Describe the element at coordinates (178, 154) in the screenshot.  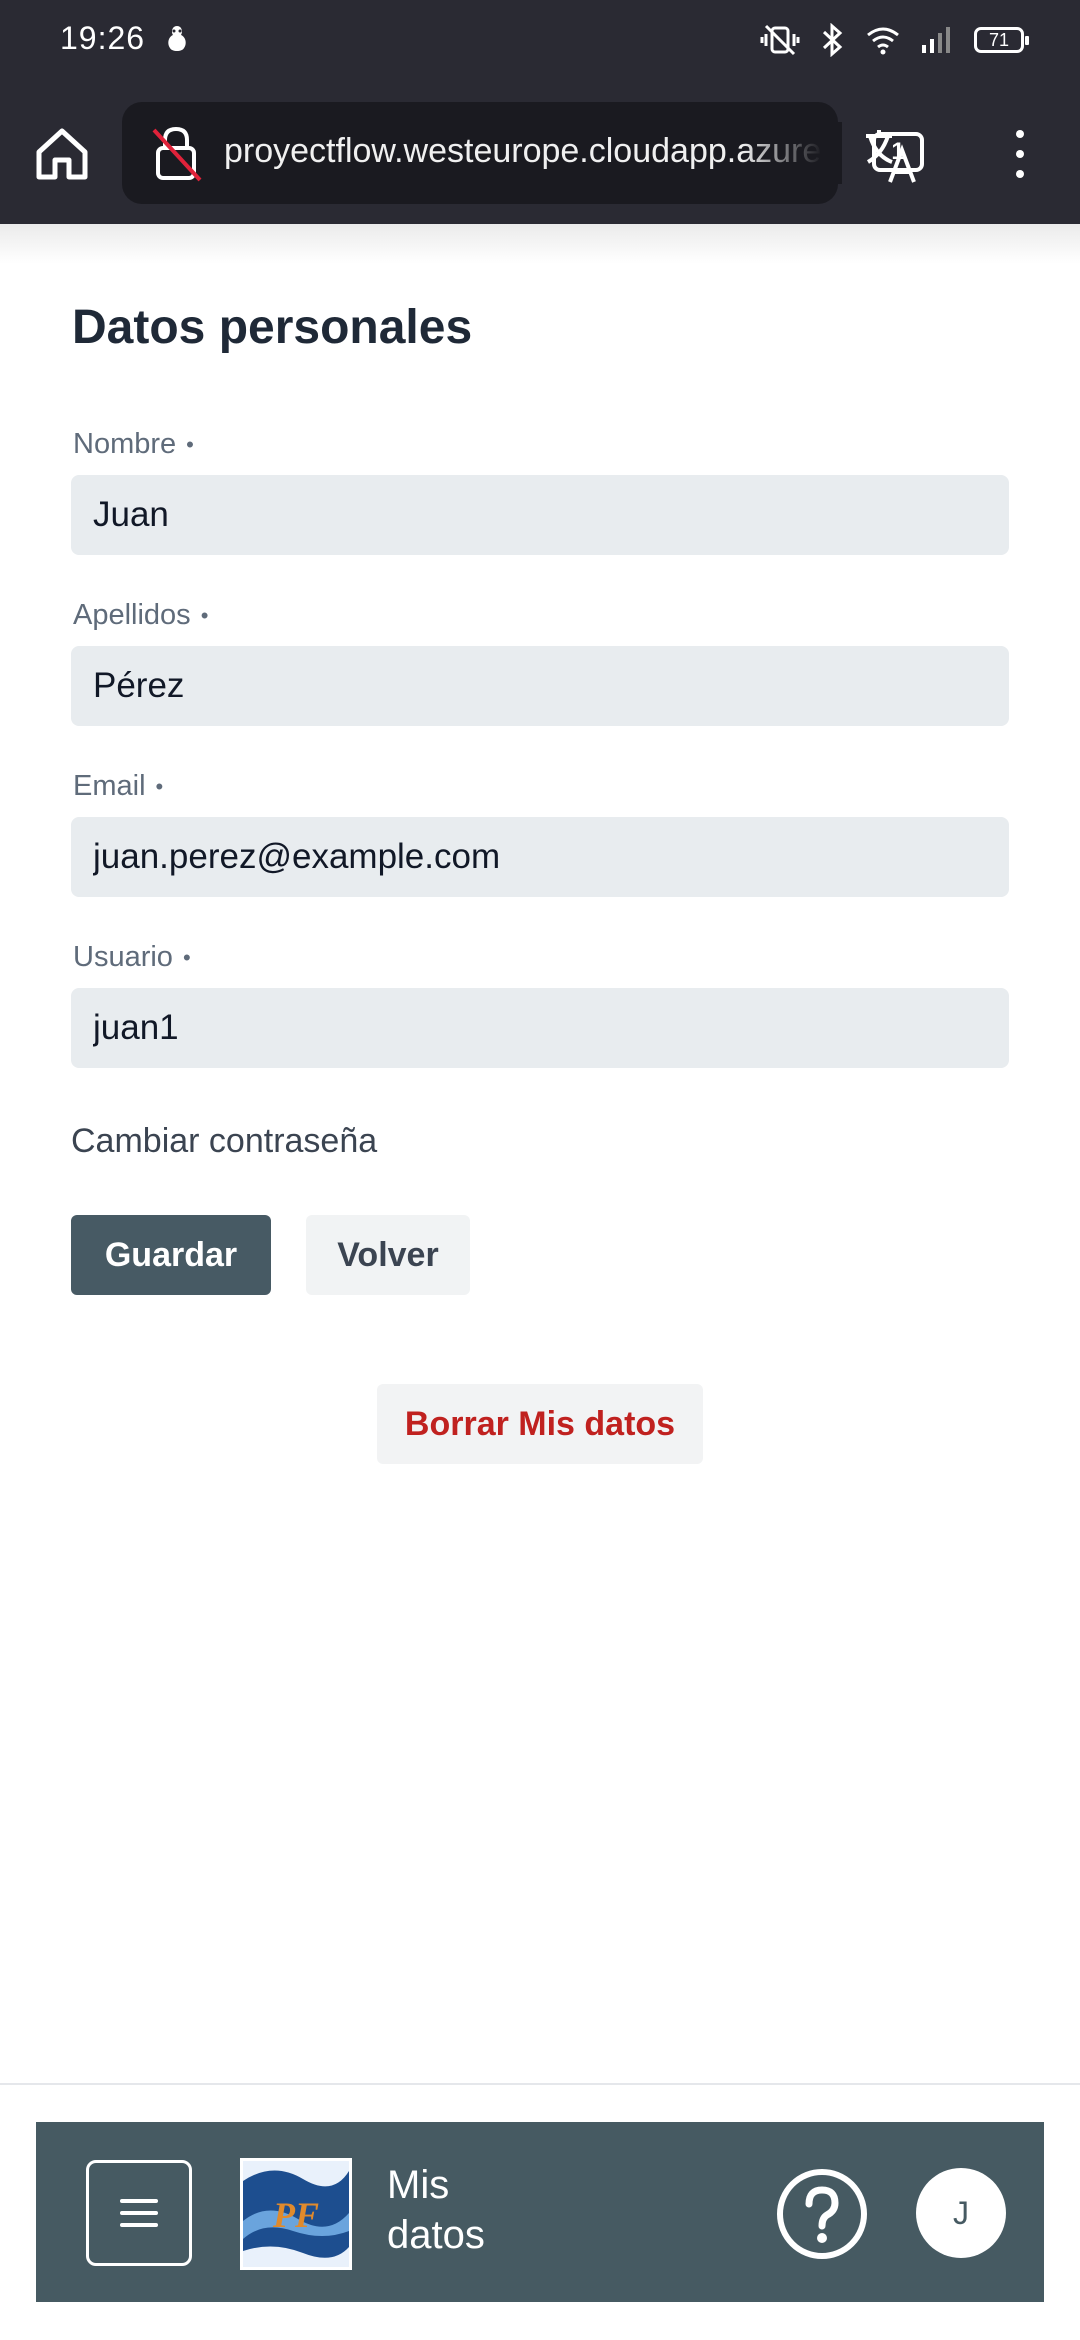
I see `lock-off-icon` at that location.